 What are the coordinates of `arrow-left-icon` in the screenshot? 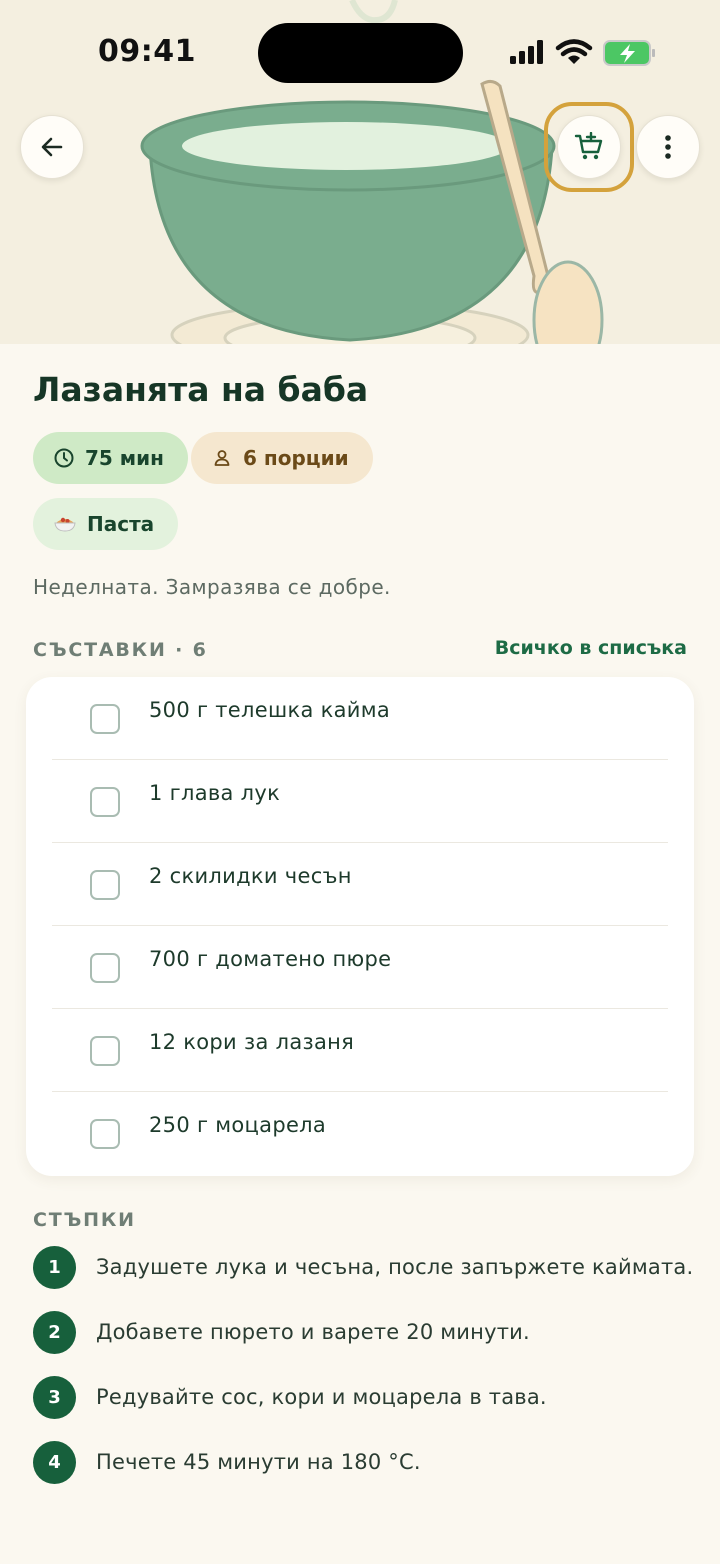 It's located at (52, 147).